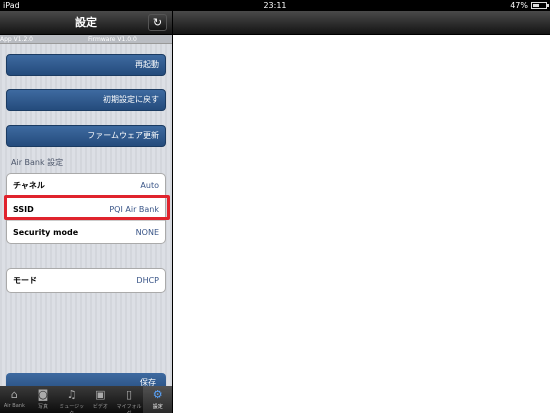  I want to click on tab-photos: ◙ 写真, so click(43, 399).